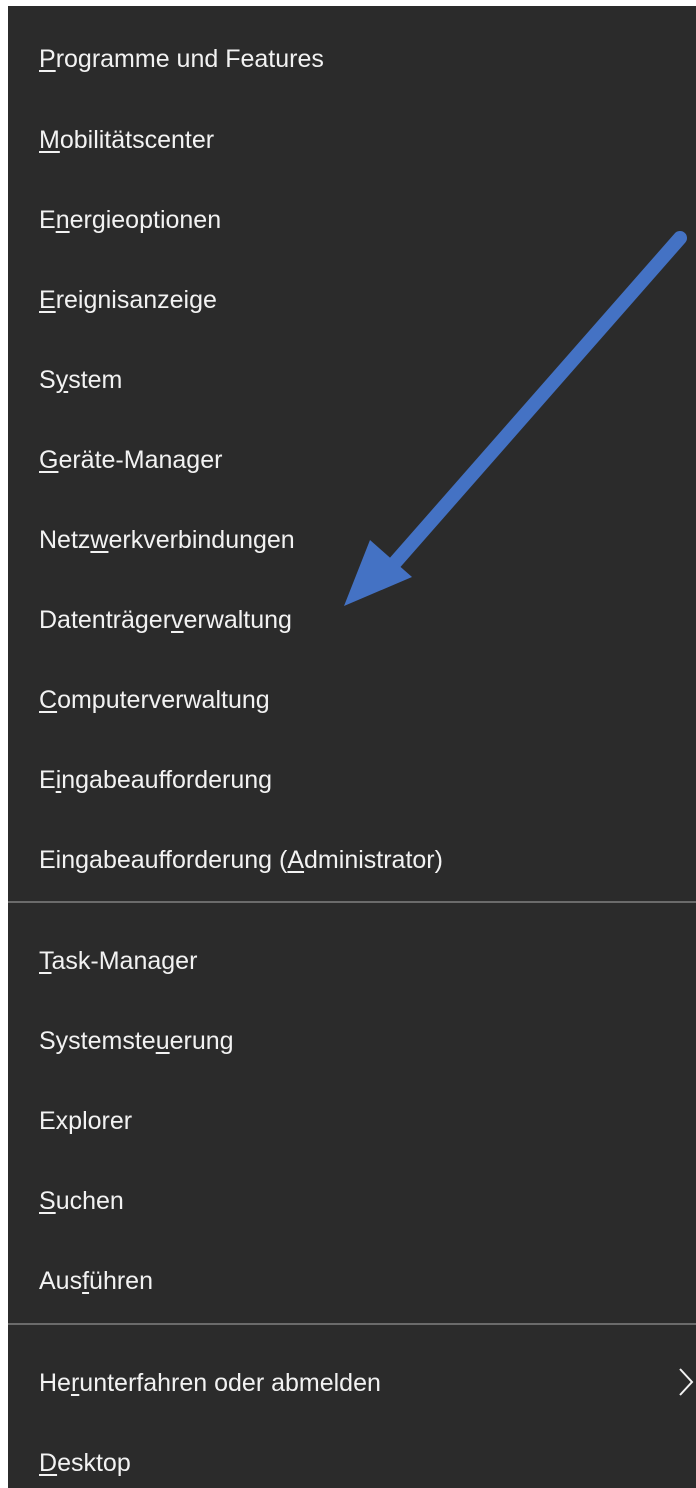  What do you see at coordinates (127, 140) in the screenshot?
I see `menu-item-label: Mobilitätscenter` at bounding box center [127, 140].